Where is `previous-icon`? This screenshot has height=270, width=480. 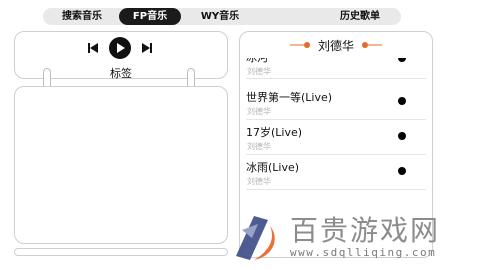 previous-icon is located at coordinates (93, 48).